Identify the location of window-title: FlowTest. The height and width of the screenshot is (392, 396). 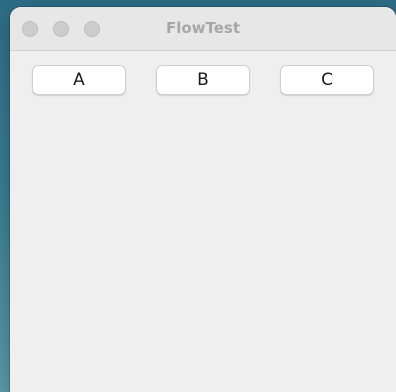
(203, 28).